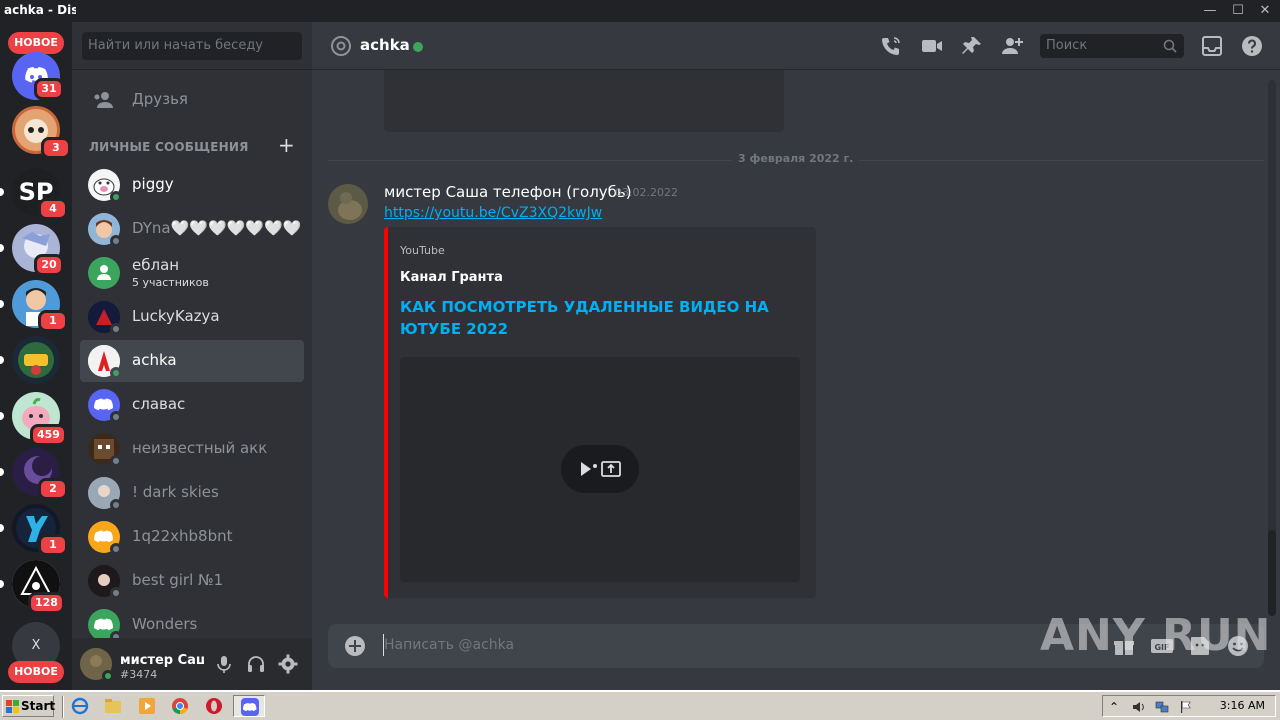 The height and width of the screenshot is (720, 1280). Describe the element at coordinates (493, 213) in the screenshot. I see `message-link: https://youtu.be/CvZ3XQ2kwJw` at that location.